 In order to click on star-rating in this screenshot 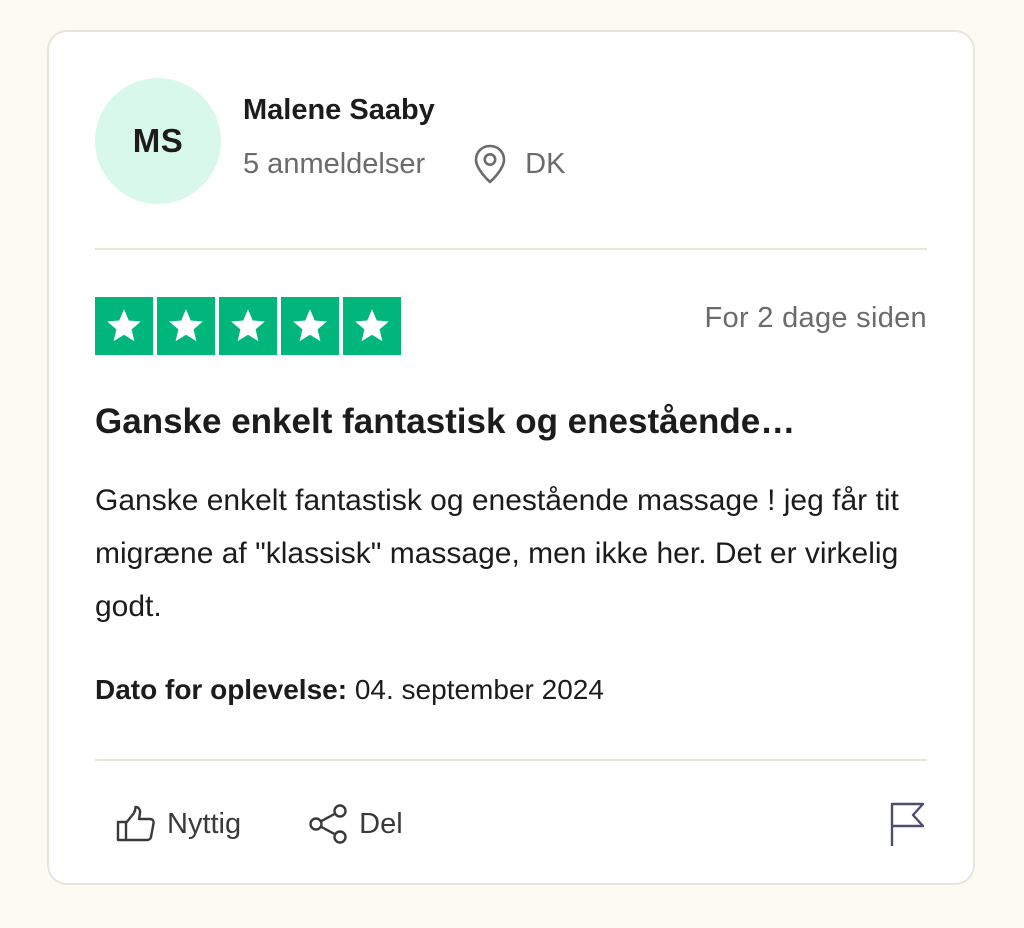, I will do `click(248, 326)`.